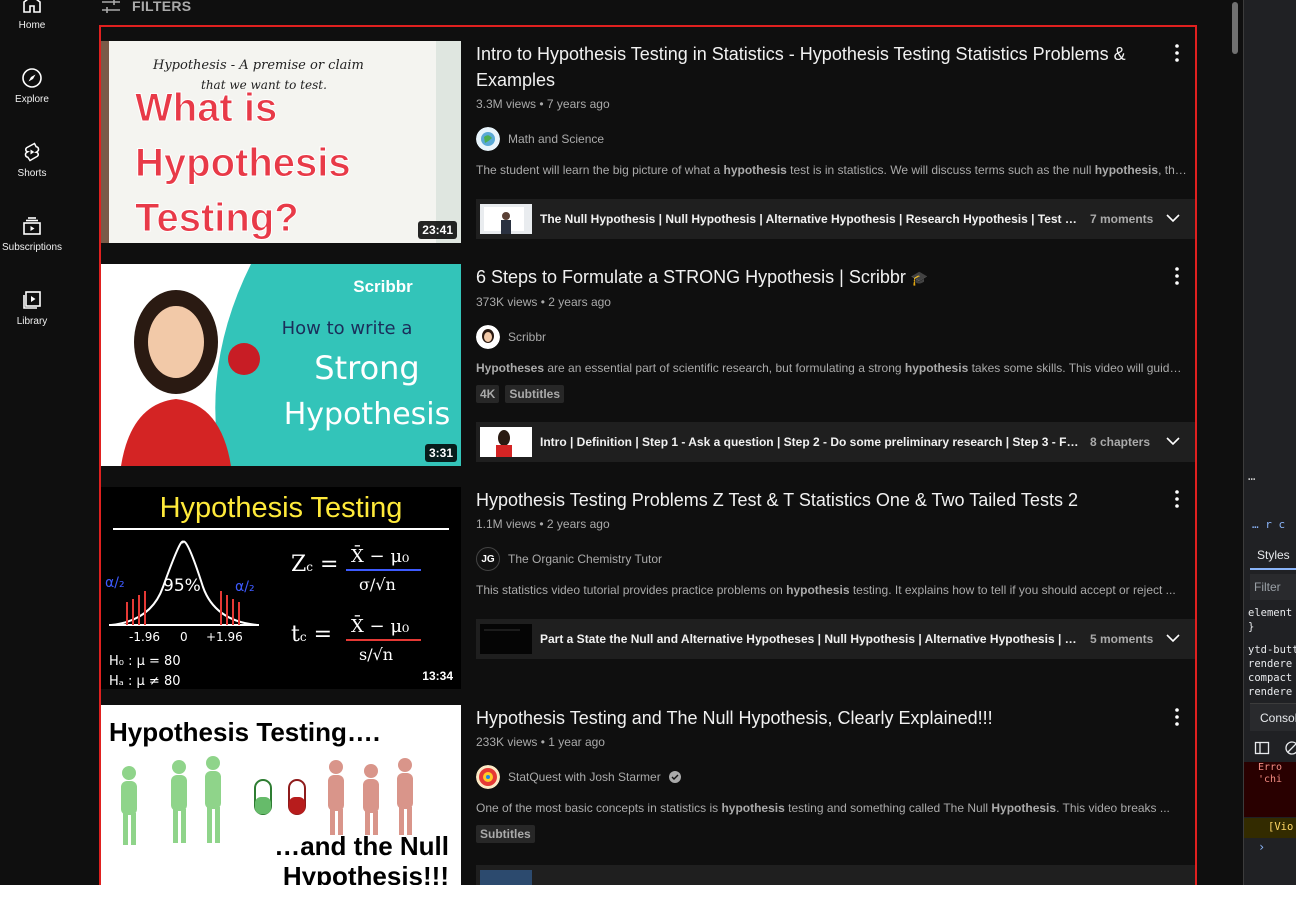  What do you see at coordinates (507, 742) in the screenshot?
I see `view-count: 233K views` at bounding box center [507, 742].